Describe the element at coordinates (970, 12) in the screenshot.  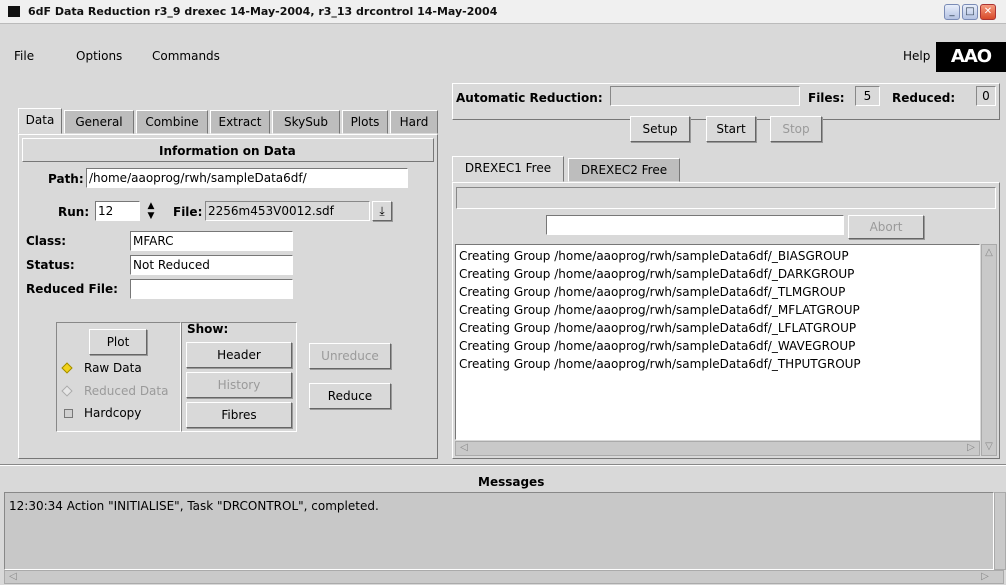
I see `maximize-icon: □` at that location.